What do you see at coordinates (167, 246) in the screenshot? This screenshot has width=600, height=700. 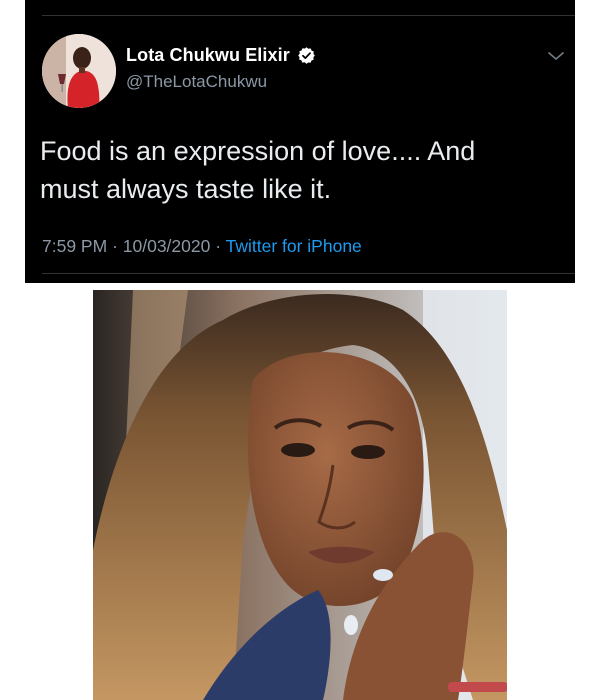 I see `tweet-date: 10/03/2020` at bounding box center [167, 246].